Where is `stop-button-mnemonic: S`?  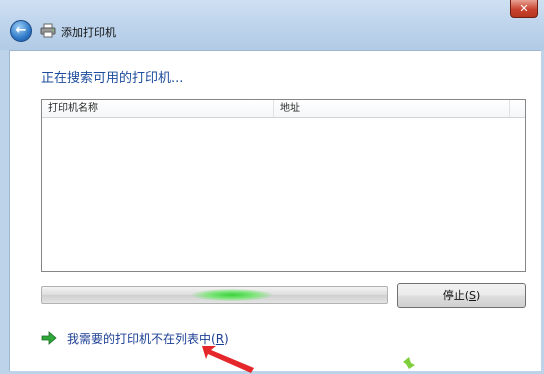 stop-button-mnemonic: S is located at coordinates (472, 295).